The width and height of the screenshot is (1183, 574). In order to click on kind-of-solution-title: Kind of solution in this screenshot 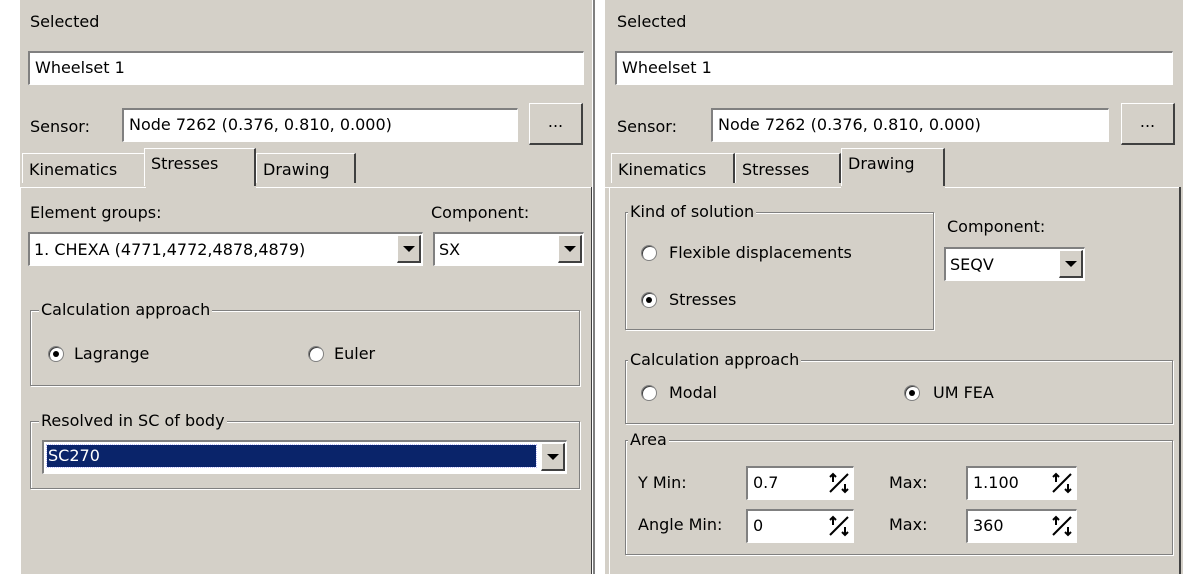, I will do `click(692, 212)`.